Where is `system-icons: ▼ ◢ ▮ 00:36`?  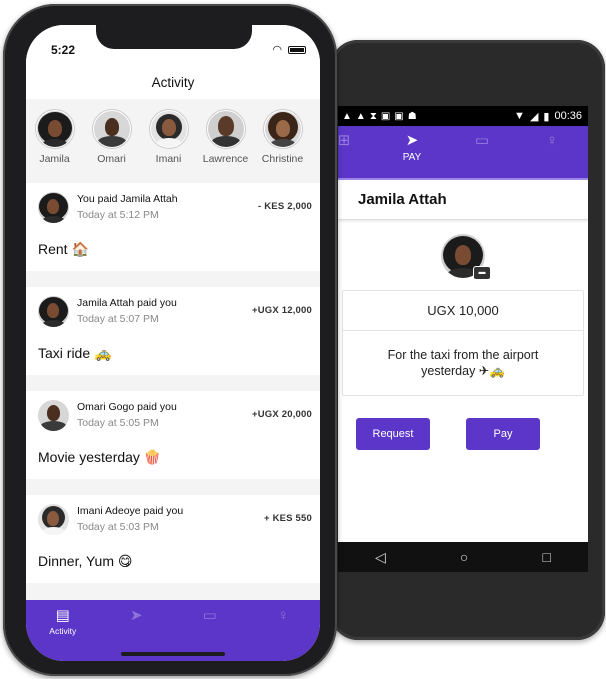 system-icons: ▼ ◢ ▮ 00:36 is located at coordinates (548, 116).